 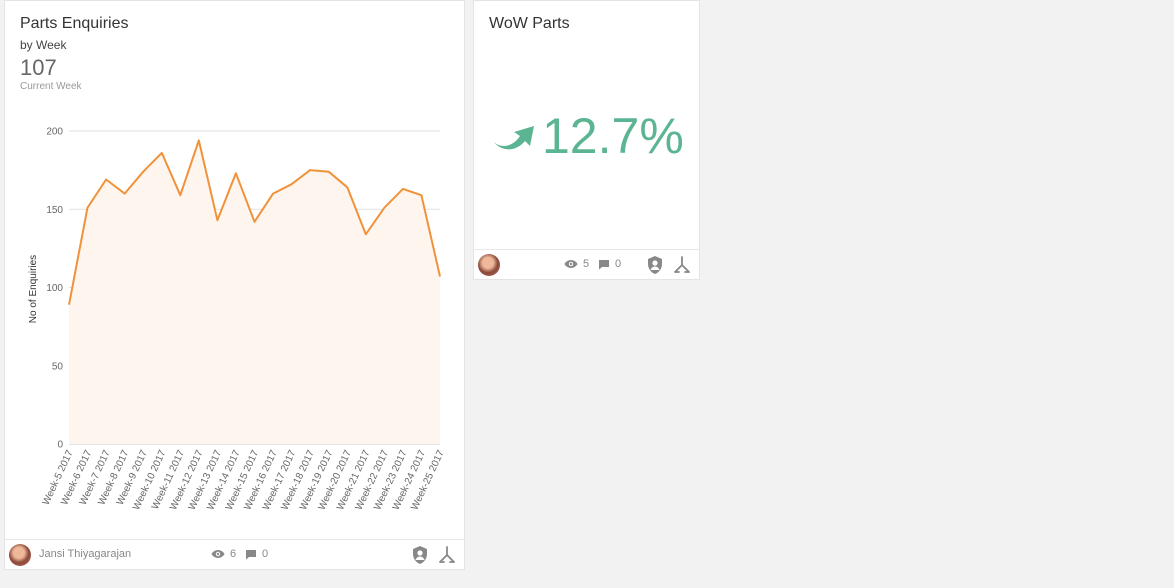 I want to click on y-axis-title: No of Enquiries, so click(x=33, y=289).